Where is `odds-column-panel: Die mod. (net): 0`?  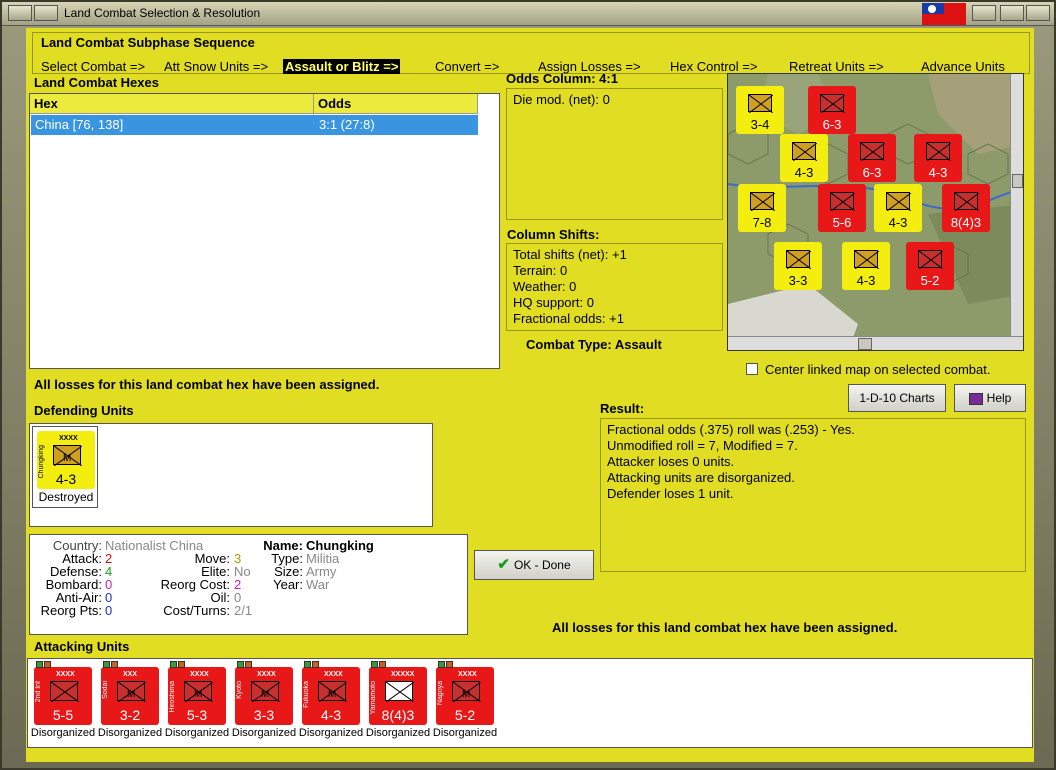
odds-column-panel: Die mod. (net): 0 is located at coordinates (614, 154).